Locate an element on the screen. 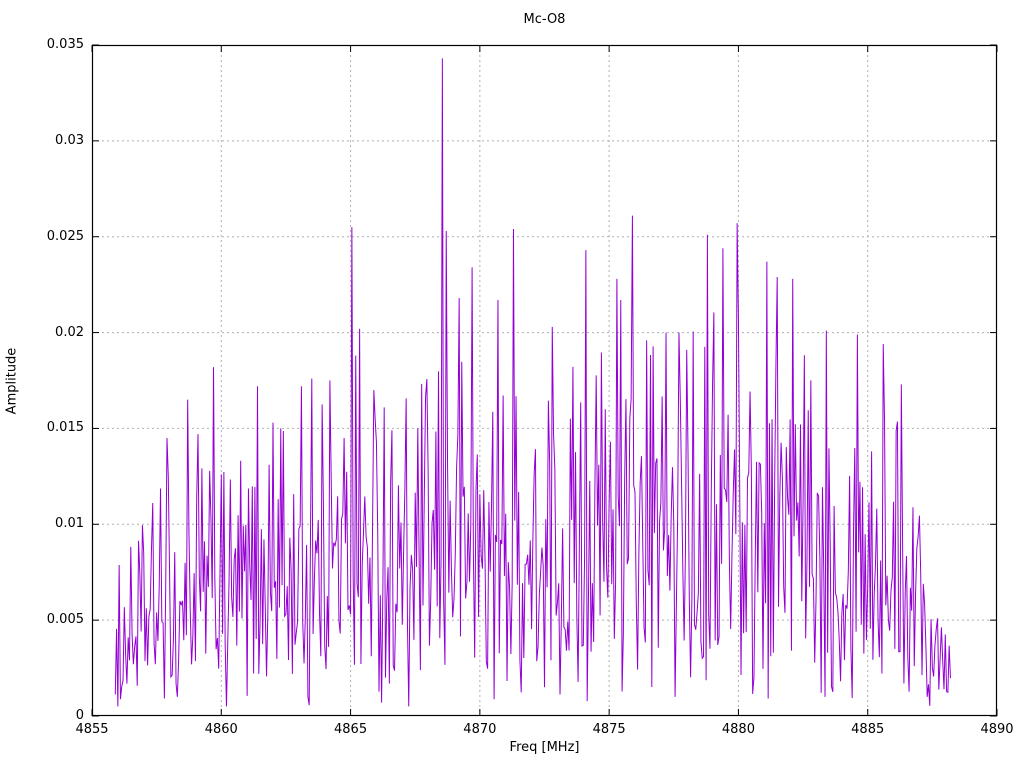  y-tick-label: 0.01 is located at coordinates (69, 524).